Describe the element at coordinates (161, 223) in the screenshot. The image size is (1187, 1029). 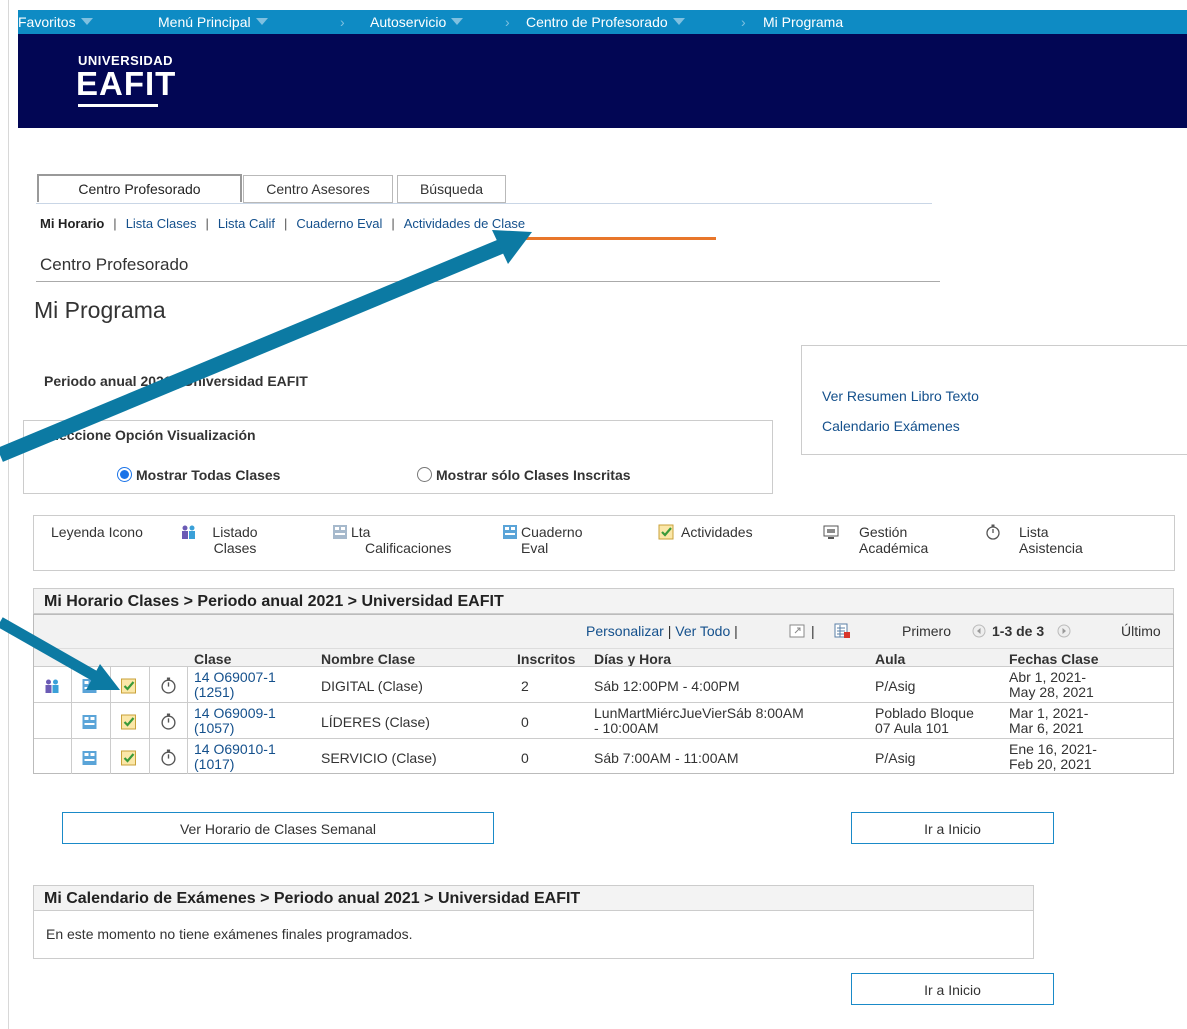
I see `subnav-lista-clases: Lista Clases` at that location.